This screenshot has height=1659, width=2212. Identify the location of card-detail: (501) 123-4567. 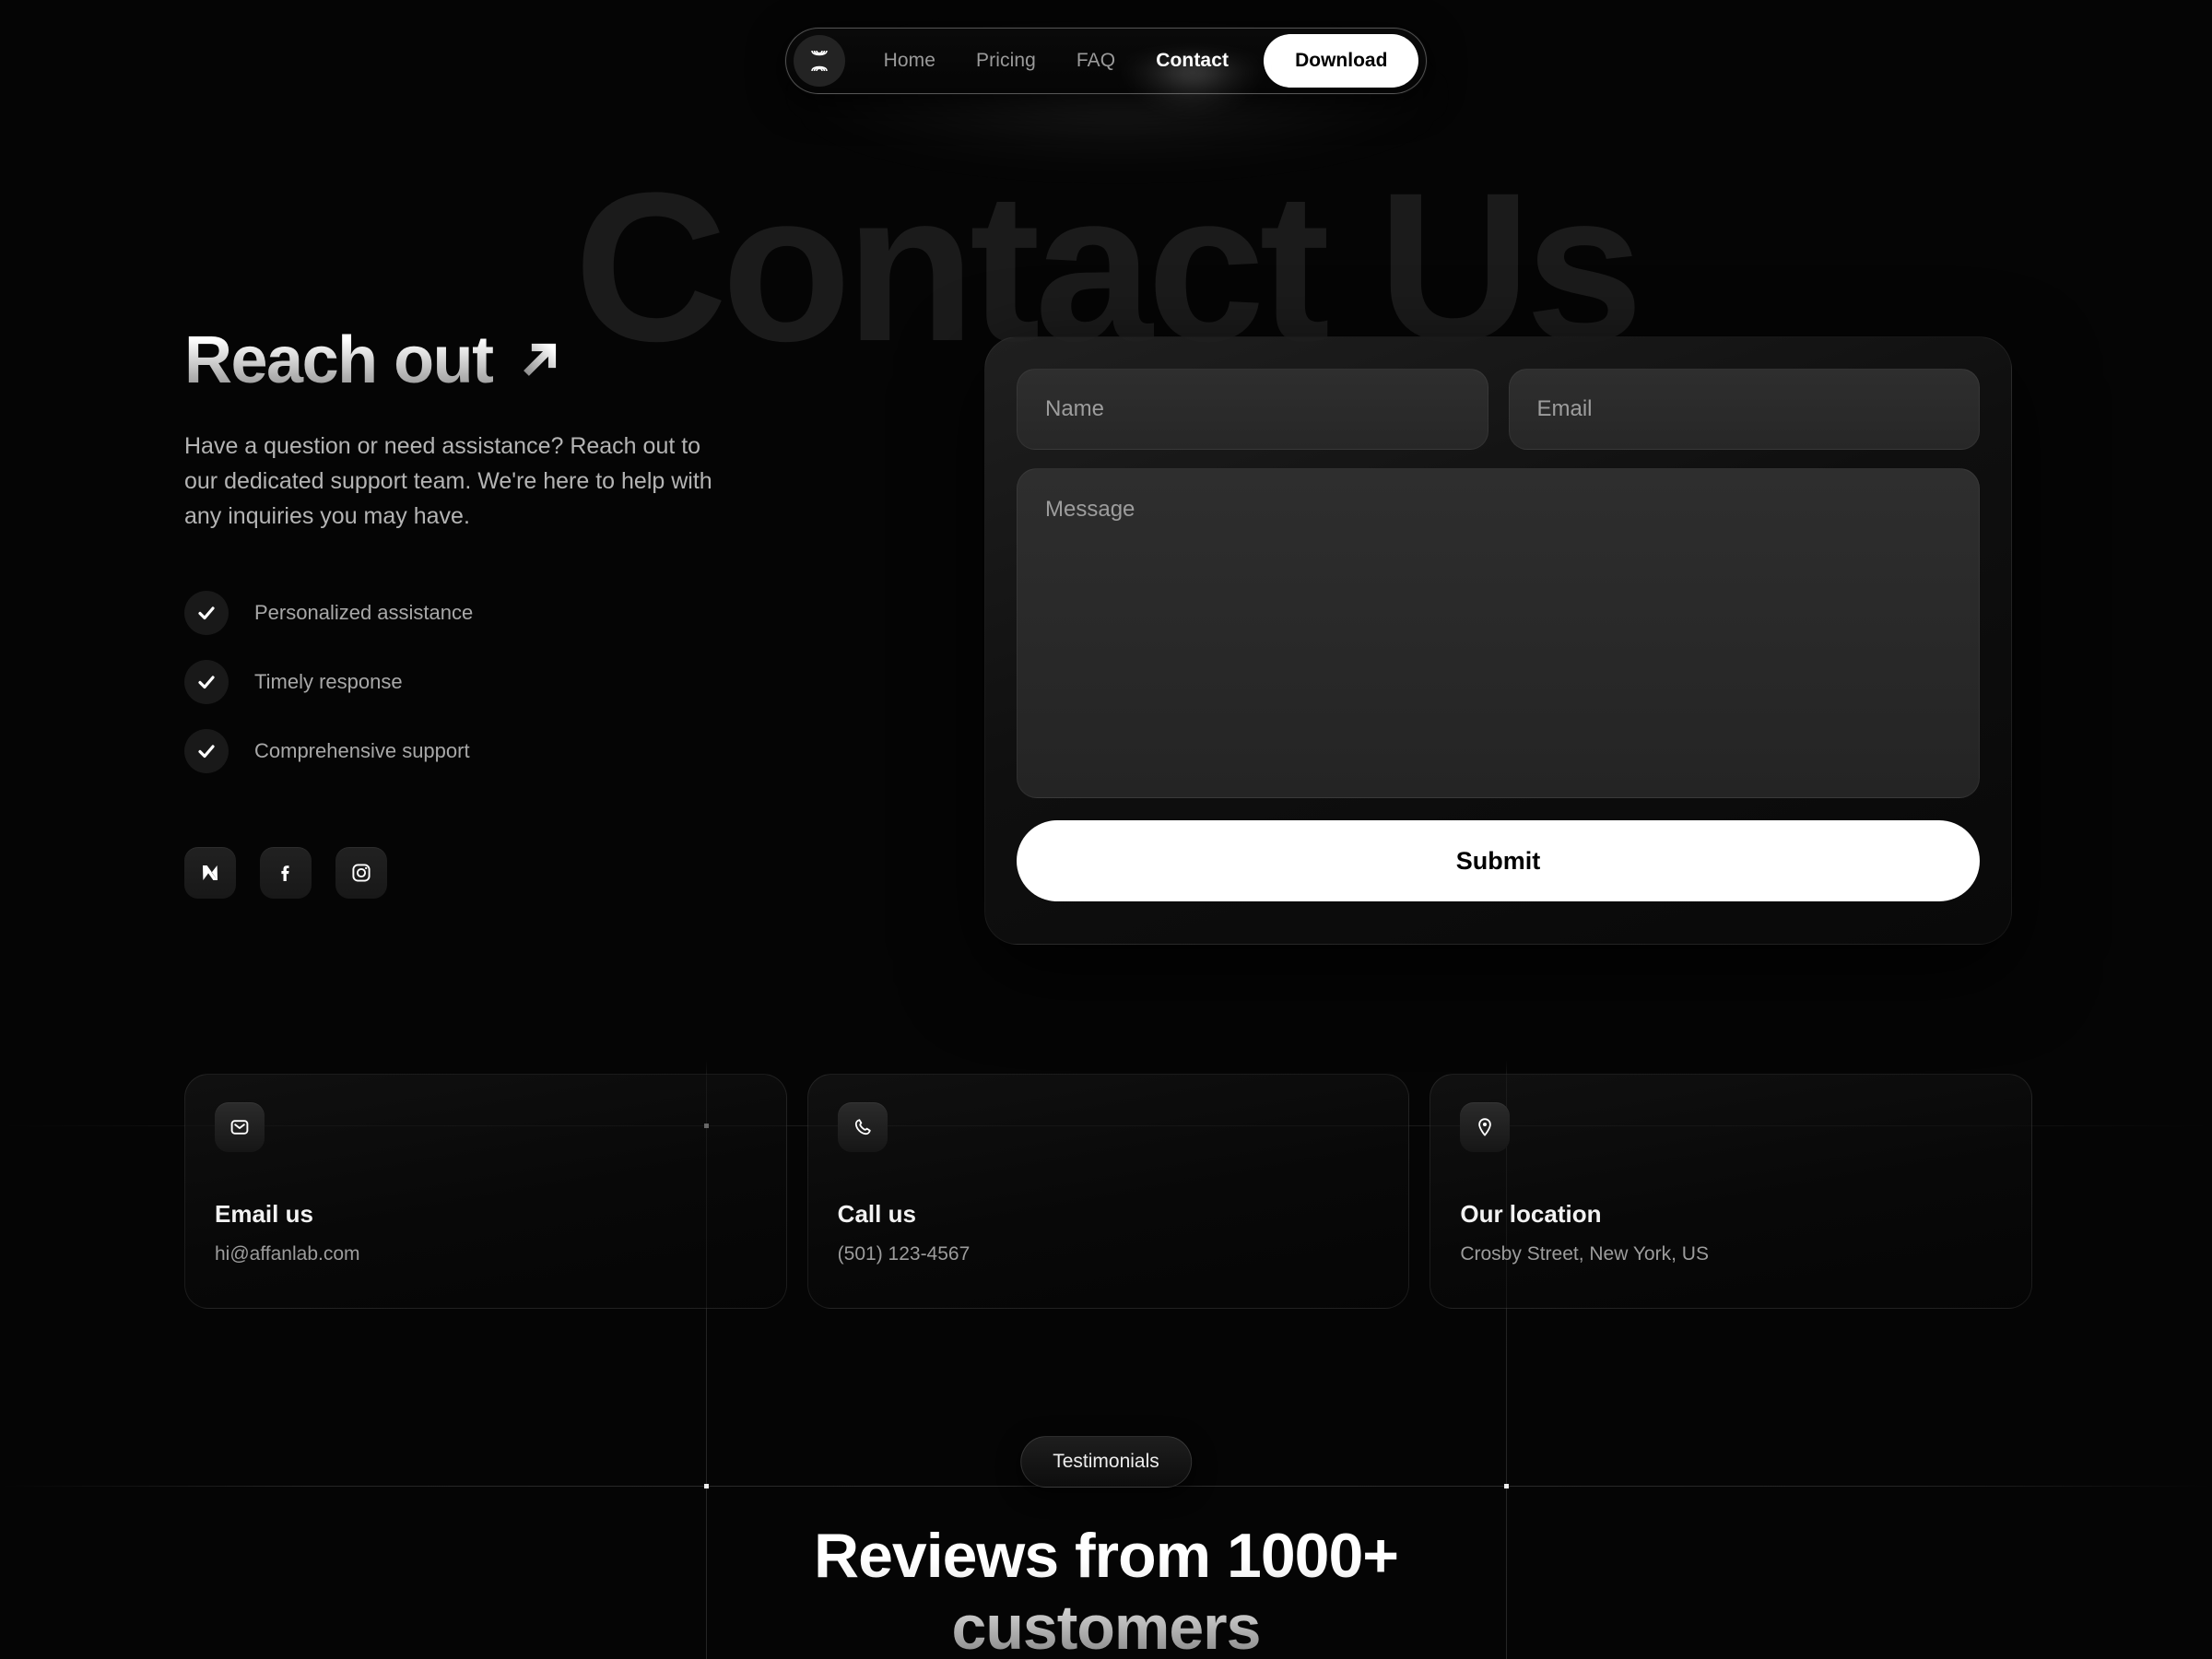
(904, 1254).